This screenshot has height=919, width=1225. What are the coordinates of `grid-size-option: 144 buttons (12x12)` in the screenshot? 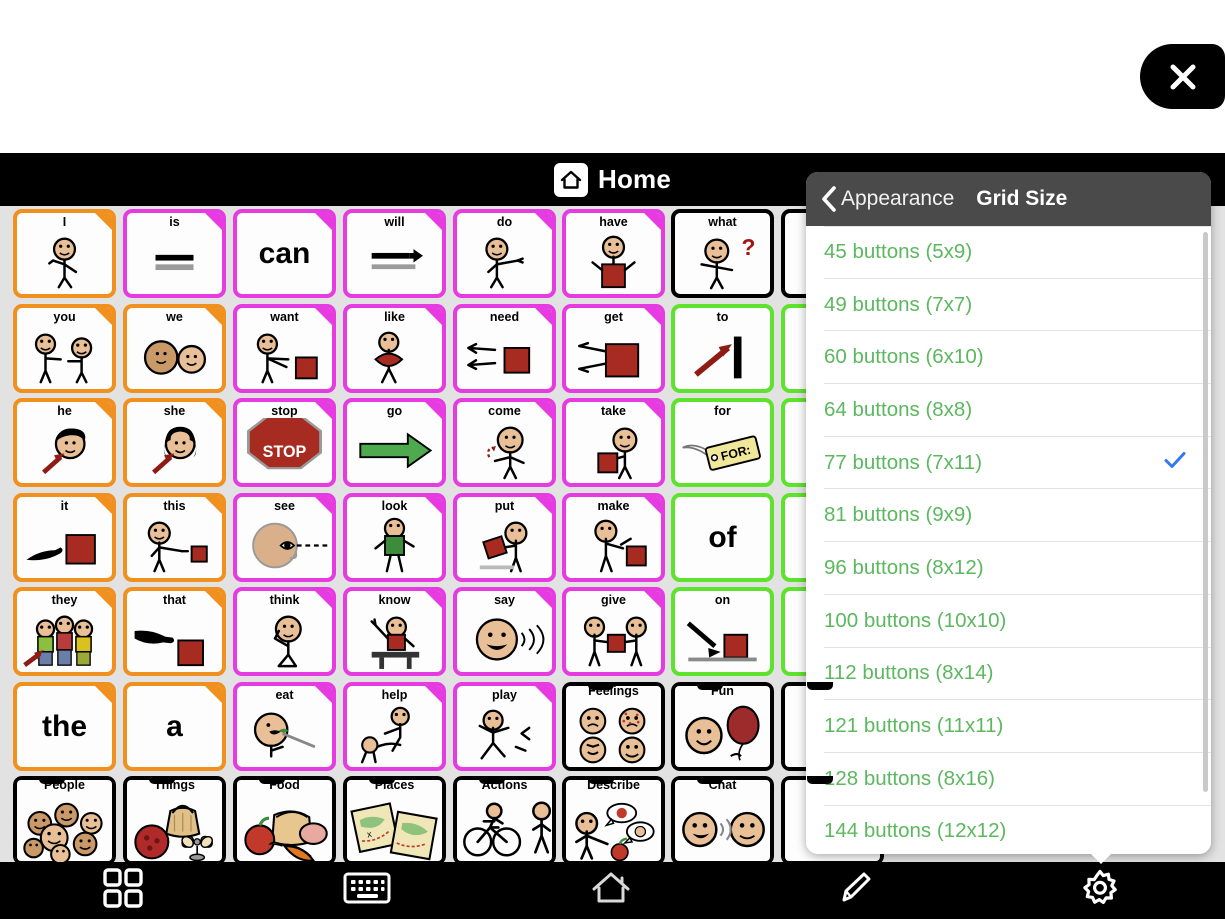 It's located at (1017, 830).